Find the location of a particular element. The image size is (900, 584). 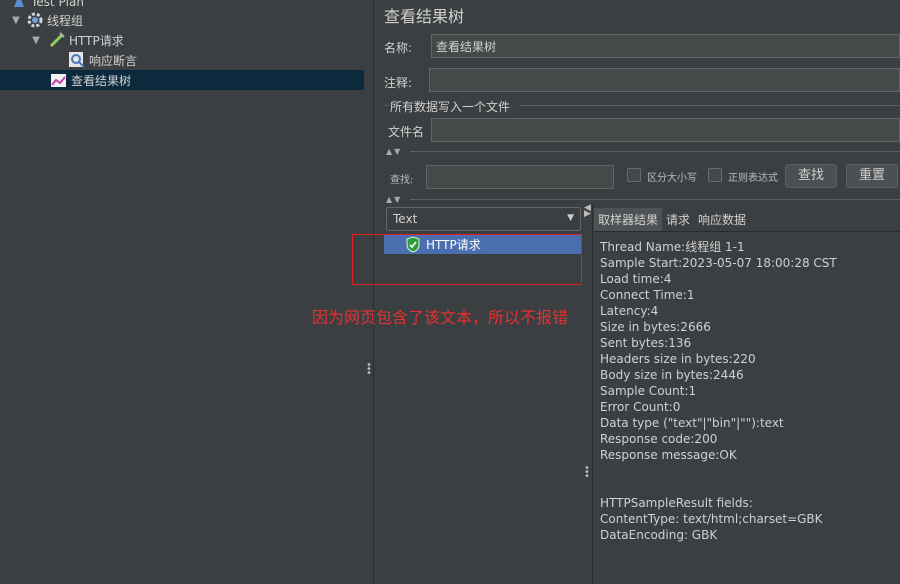

annotation-box is located at coordinates (467, 259).